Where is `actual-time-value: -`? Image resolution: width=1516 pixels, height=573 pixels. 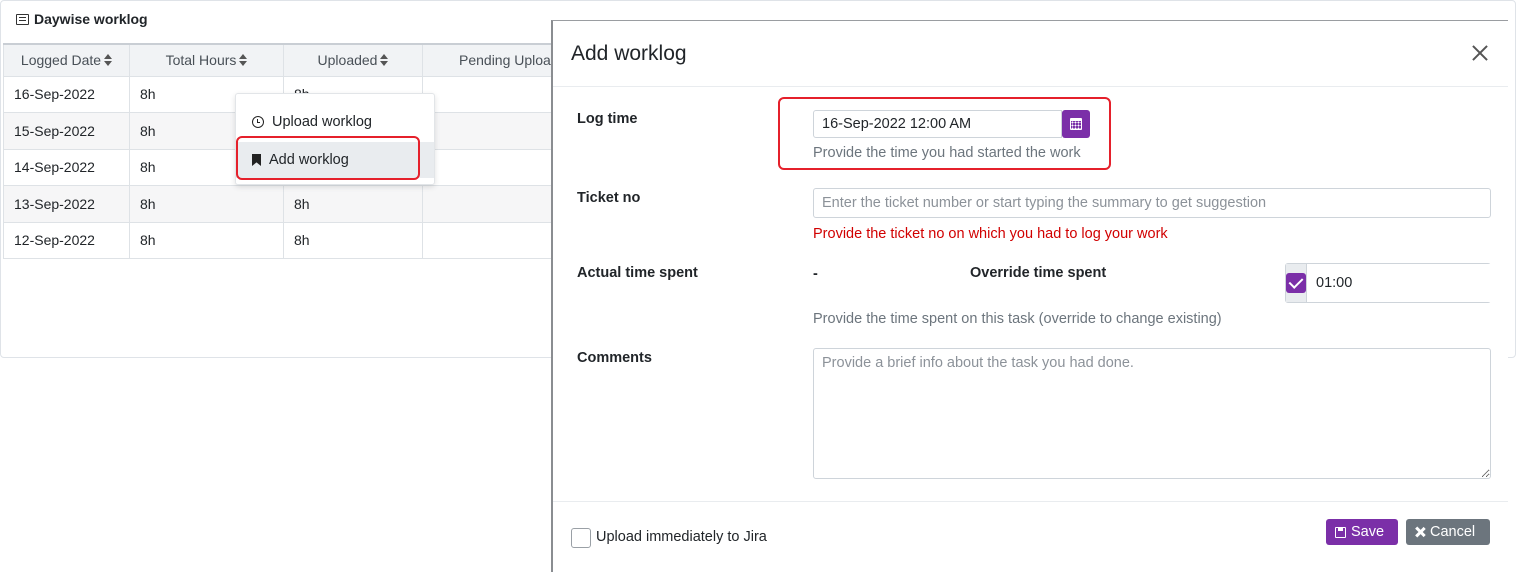 actual-time-value: - is located at coordinates (815, 274).